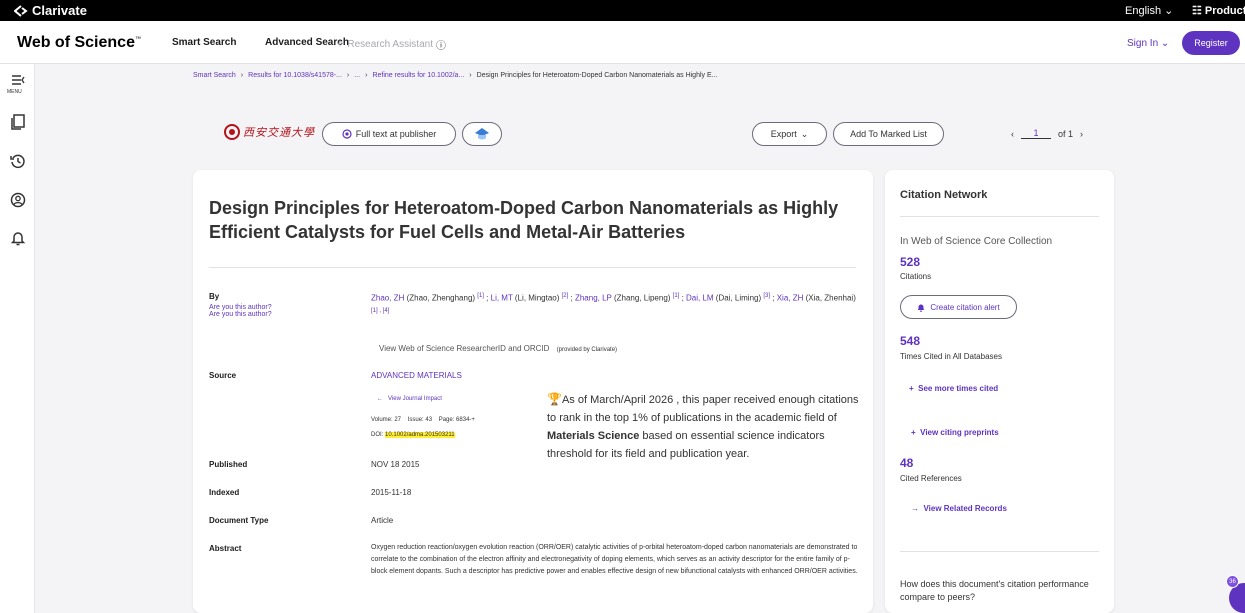 Image resolution: width=1245 pixels, height=613 pixels. What do you see at coordinates (214, 75) in the screenshot?
I see `breadcrumb-smart-search: Smart Search` at bounding box center [214, 75].